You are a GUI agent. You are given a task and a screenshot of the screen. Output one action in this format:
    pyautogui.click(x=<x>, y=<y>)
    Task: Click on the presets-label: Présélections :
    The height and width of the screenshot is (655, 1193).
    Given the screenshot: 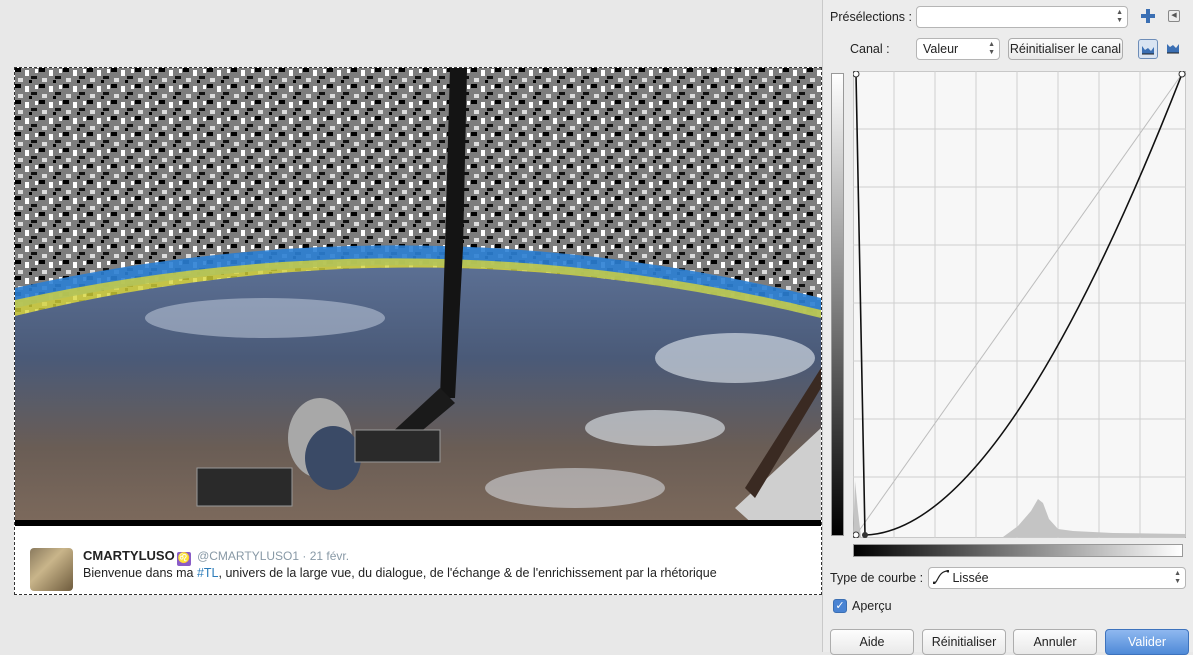 What is the action you would take?
    pyautogui.click(x=871, y=17)
    